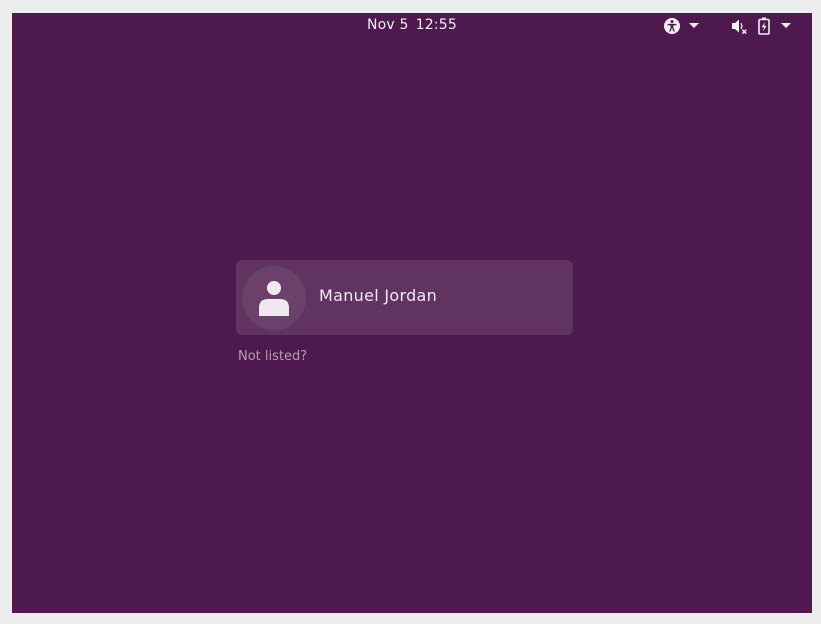 This screenshot has width=821, height=624. I want to click on user-icon, so click(274, 298).